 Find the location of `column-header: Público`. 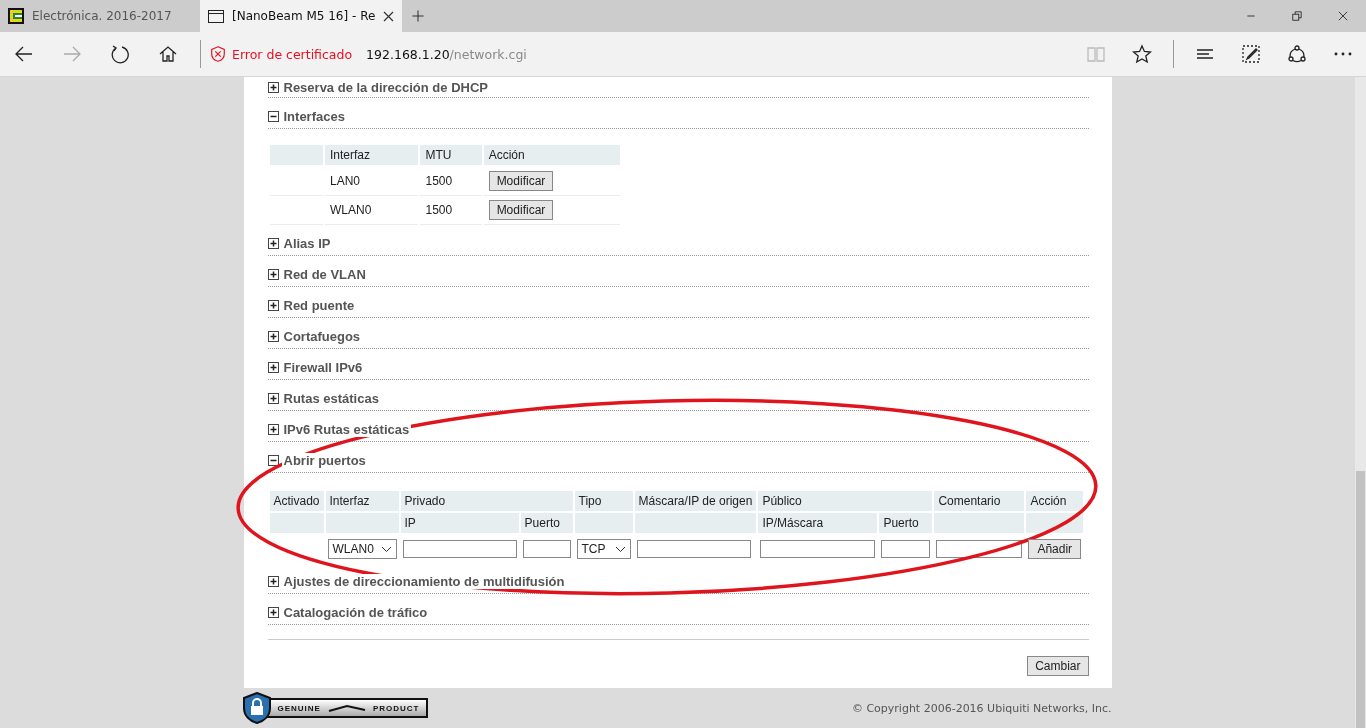

column-header: Público is located at coordinates (845, 502).